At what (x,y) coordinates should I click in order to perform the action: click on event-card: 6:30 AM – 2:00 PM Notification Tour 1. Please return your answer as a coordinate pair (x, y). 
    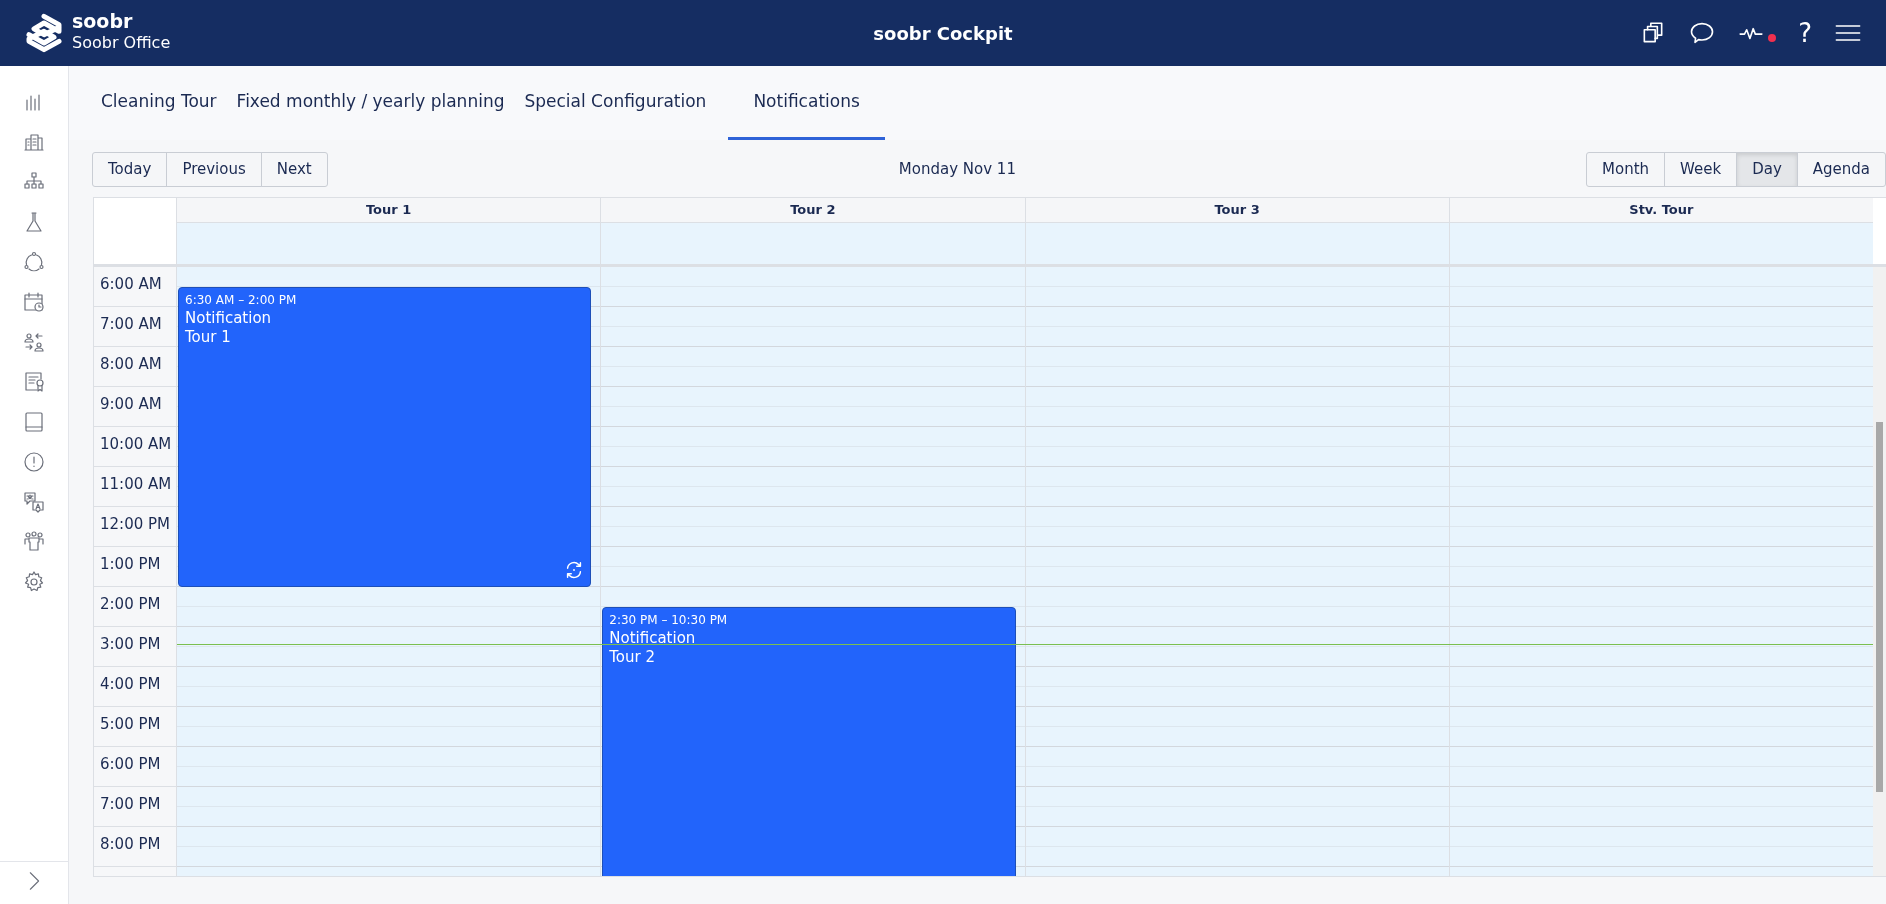
    Looking at the image, I should click on (385, 436).